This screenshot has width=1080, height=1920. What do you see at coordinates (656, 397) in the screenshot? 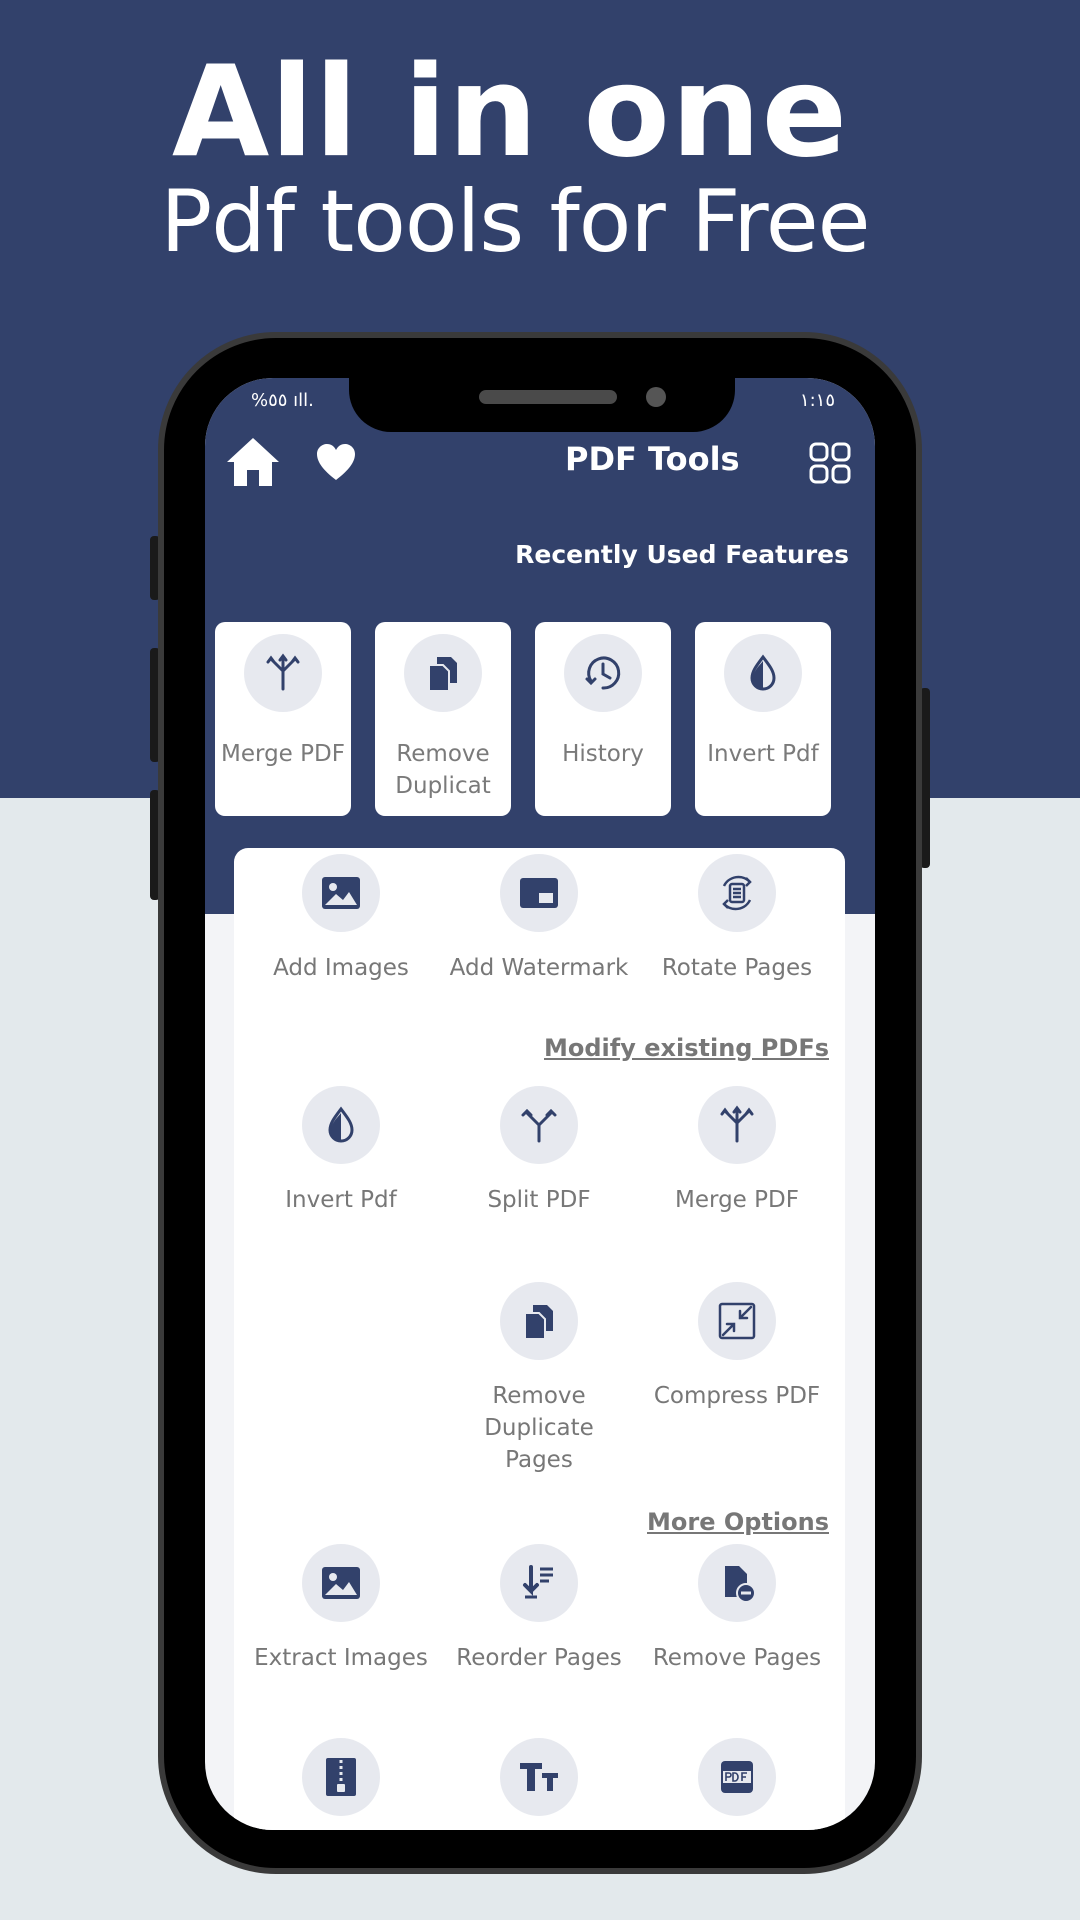
I see `front-camera` at bounding box center [656, 397].